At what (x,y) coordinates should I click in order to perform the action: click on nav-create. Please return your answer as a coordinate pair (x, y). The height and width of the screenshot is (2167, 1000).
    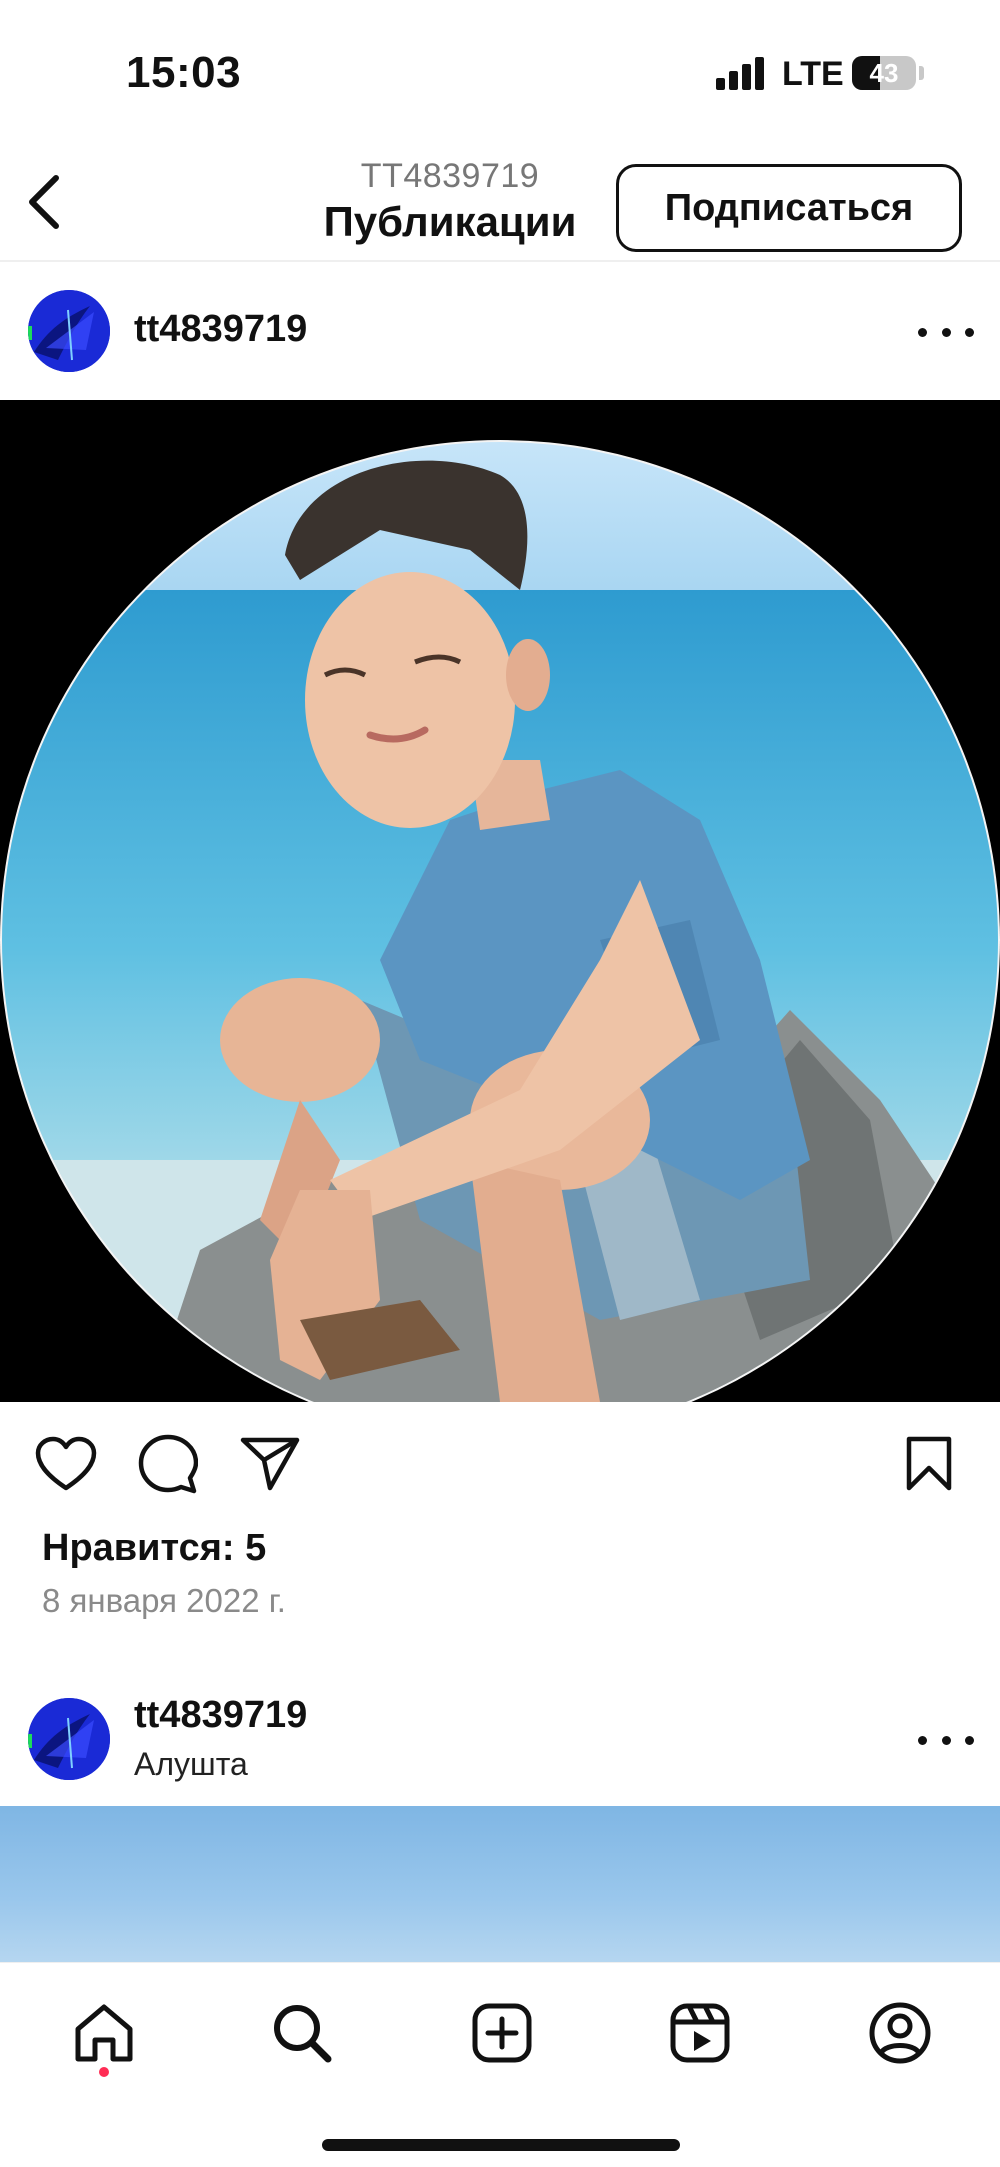
    Looking at the image, I should click on (502, 2033).